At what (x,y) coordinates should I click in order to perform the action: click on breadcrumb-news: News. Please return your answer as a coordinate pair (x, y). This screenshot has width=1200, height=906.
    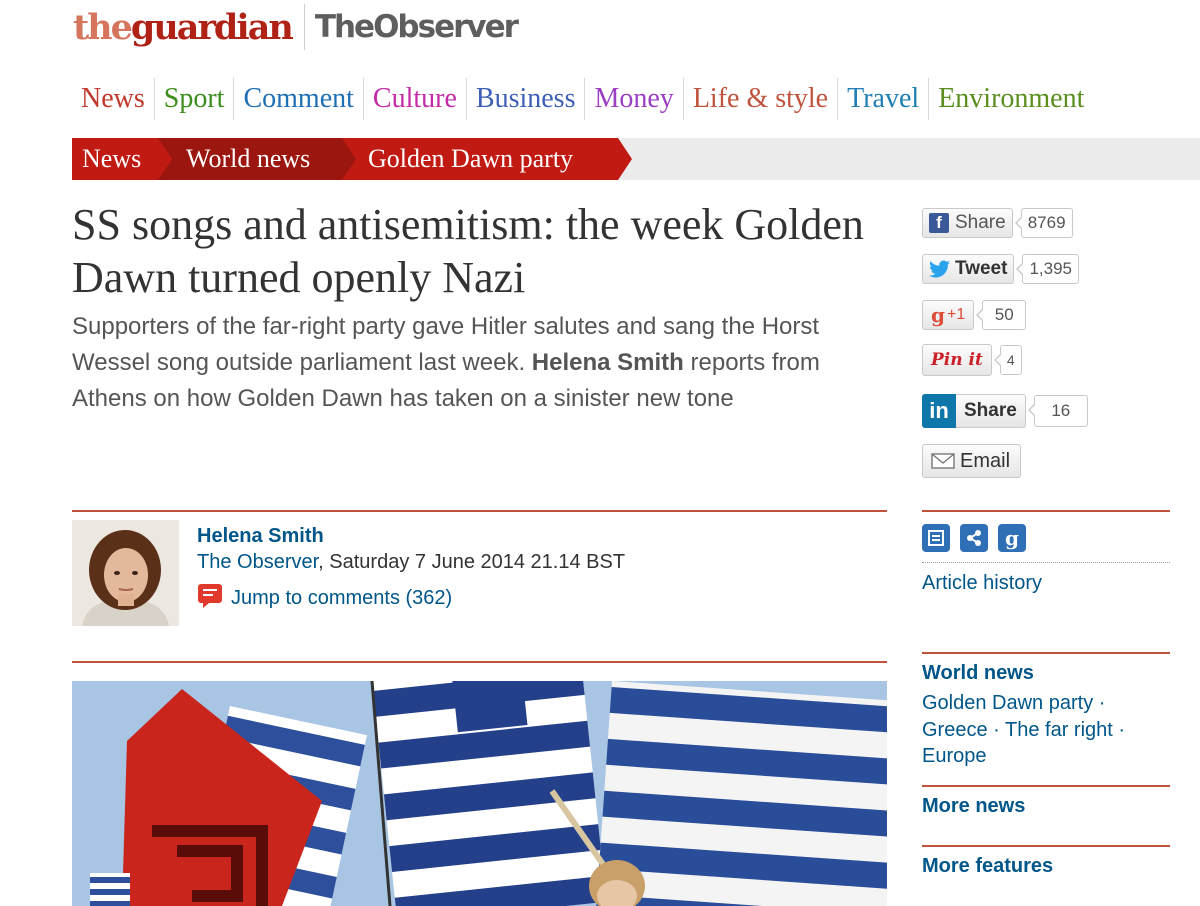
    Looking at the image, I should click on (115, 159).